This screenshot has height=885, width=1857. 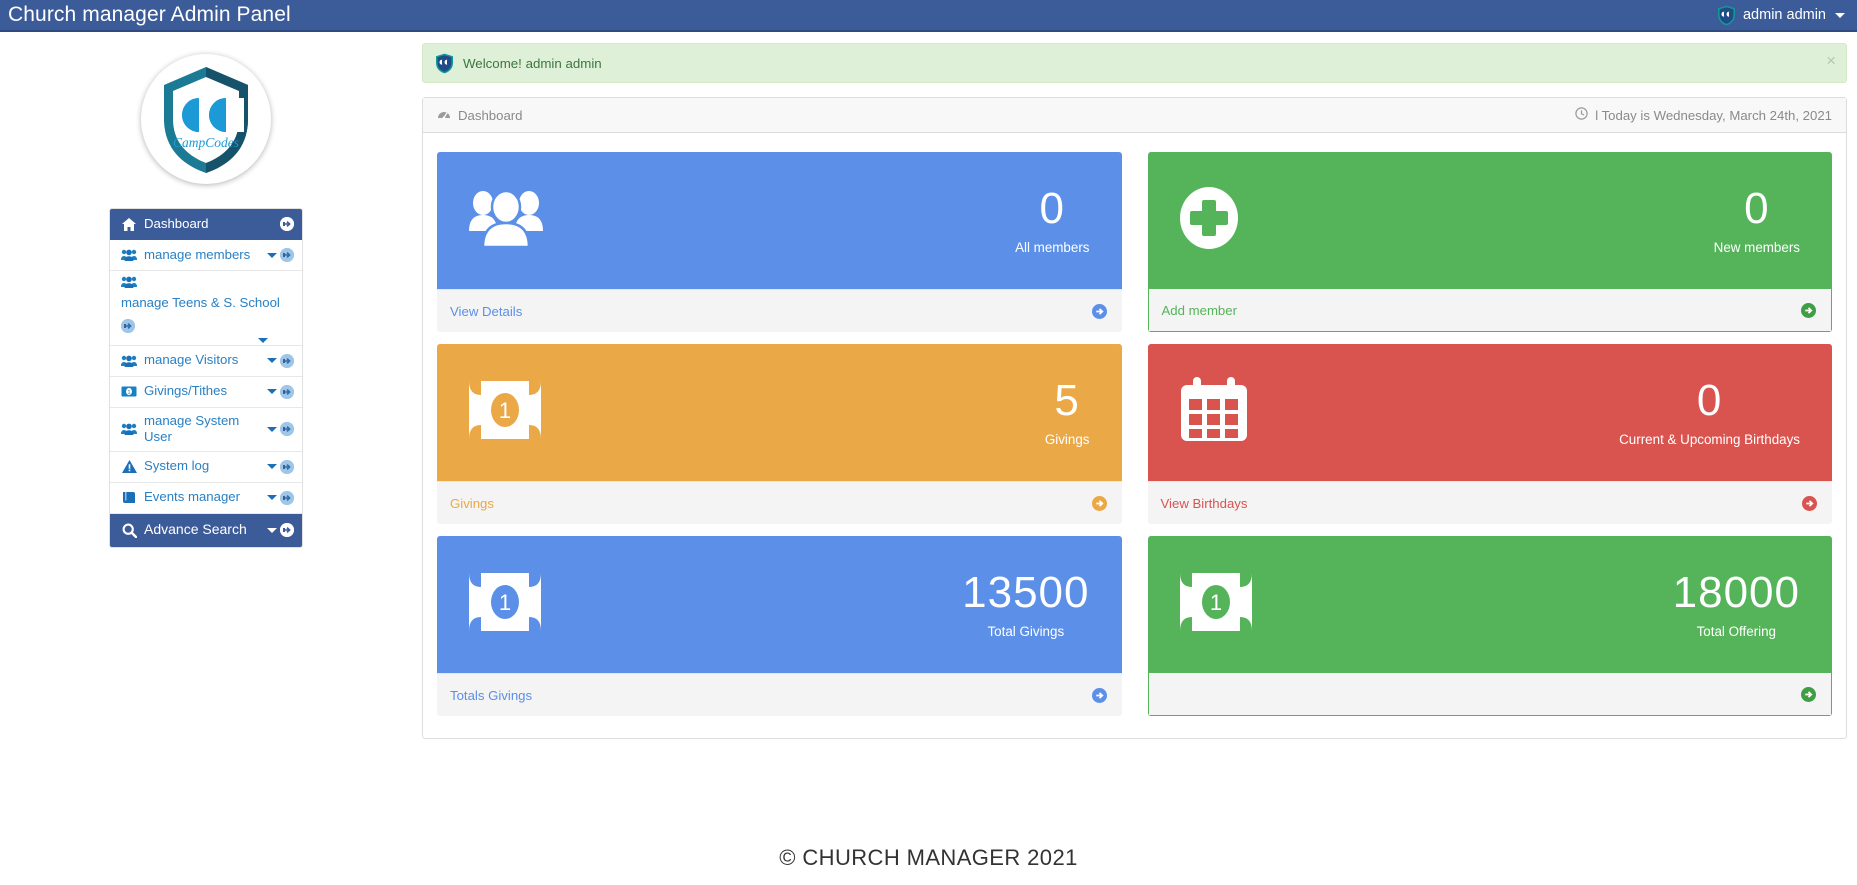 I want to click on stat-card-value: 18000, so click(x=1736, y=592).